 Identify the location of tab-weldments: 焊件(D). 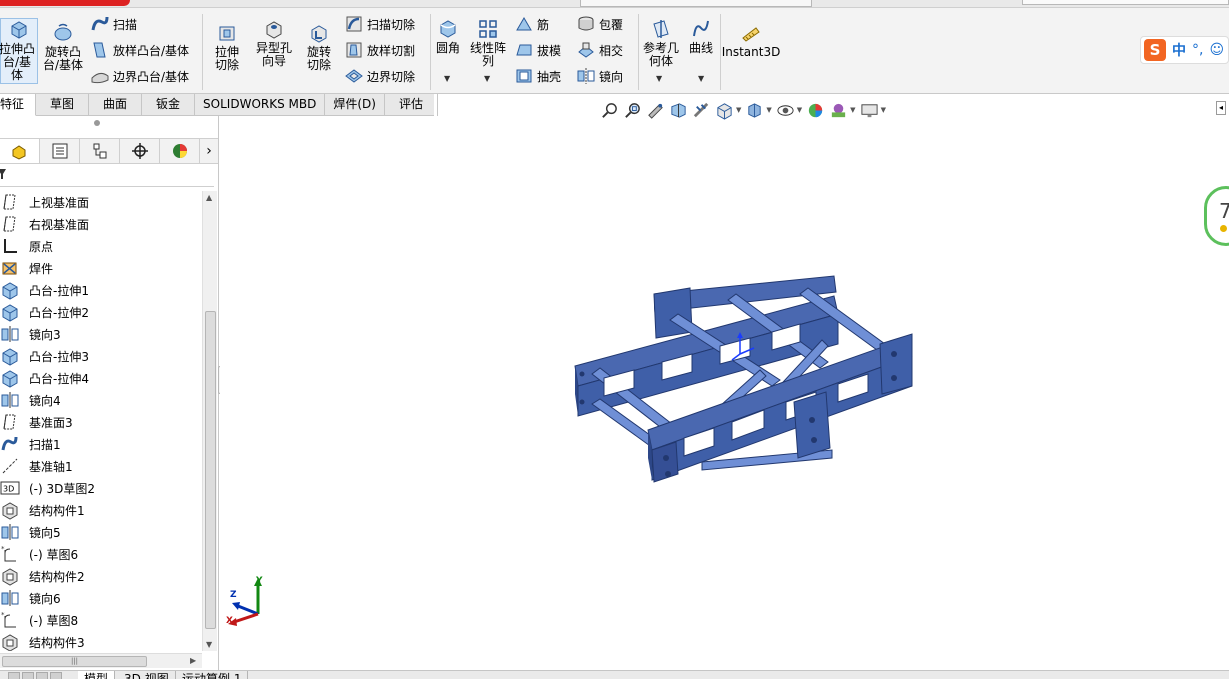
(355, 105).